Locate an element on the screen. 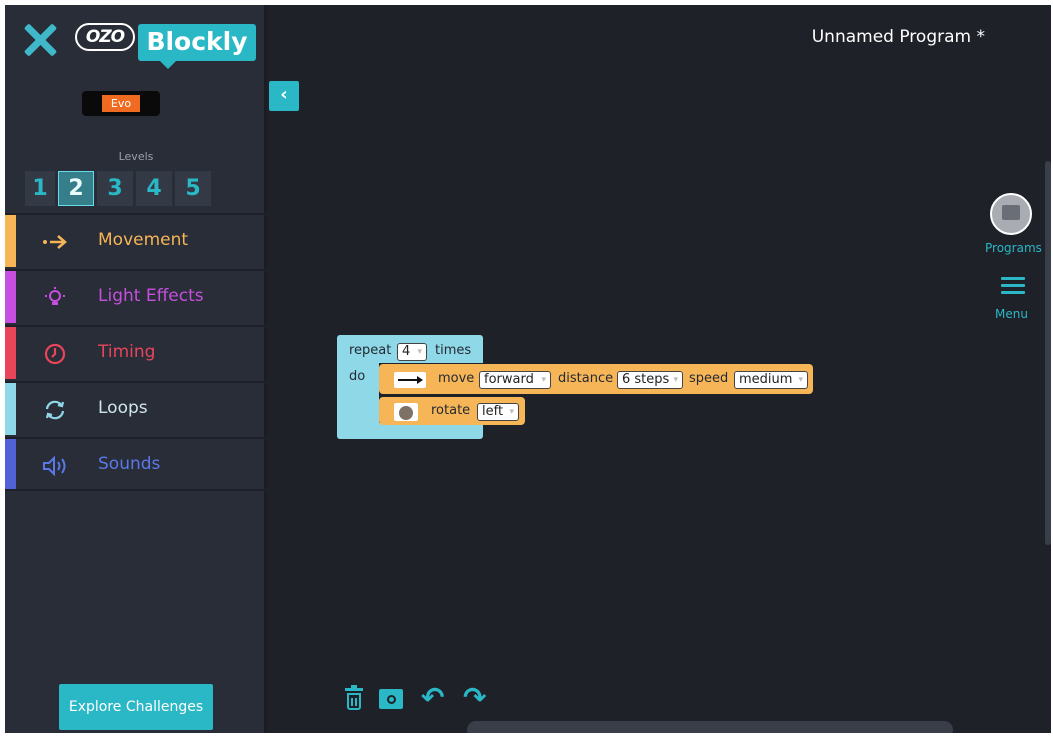  menu-icon is located at coordinates (1013, 286).